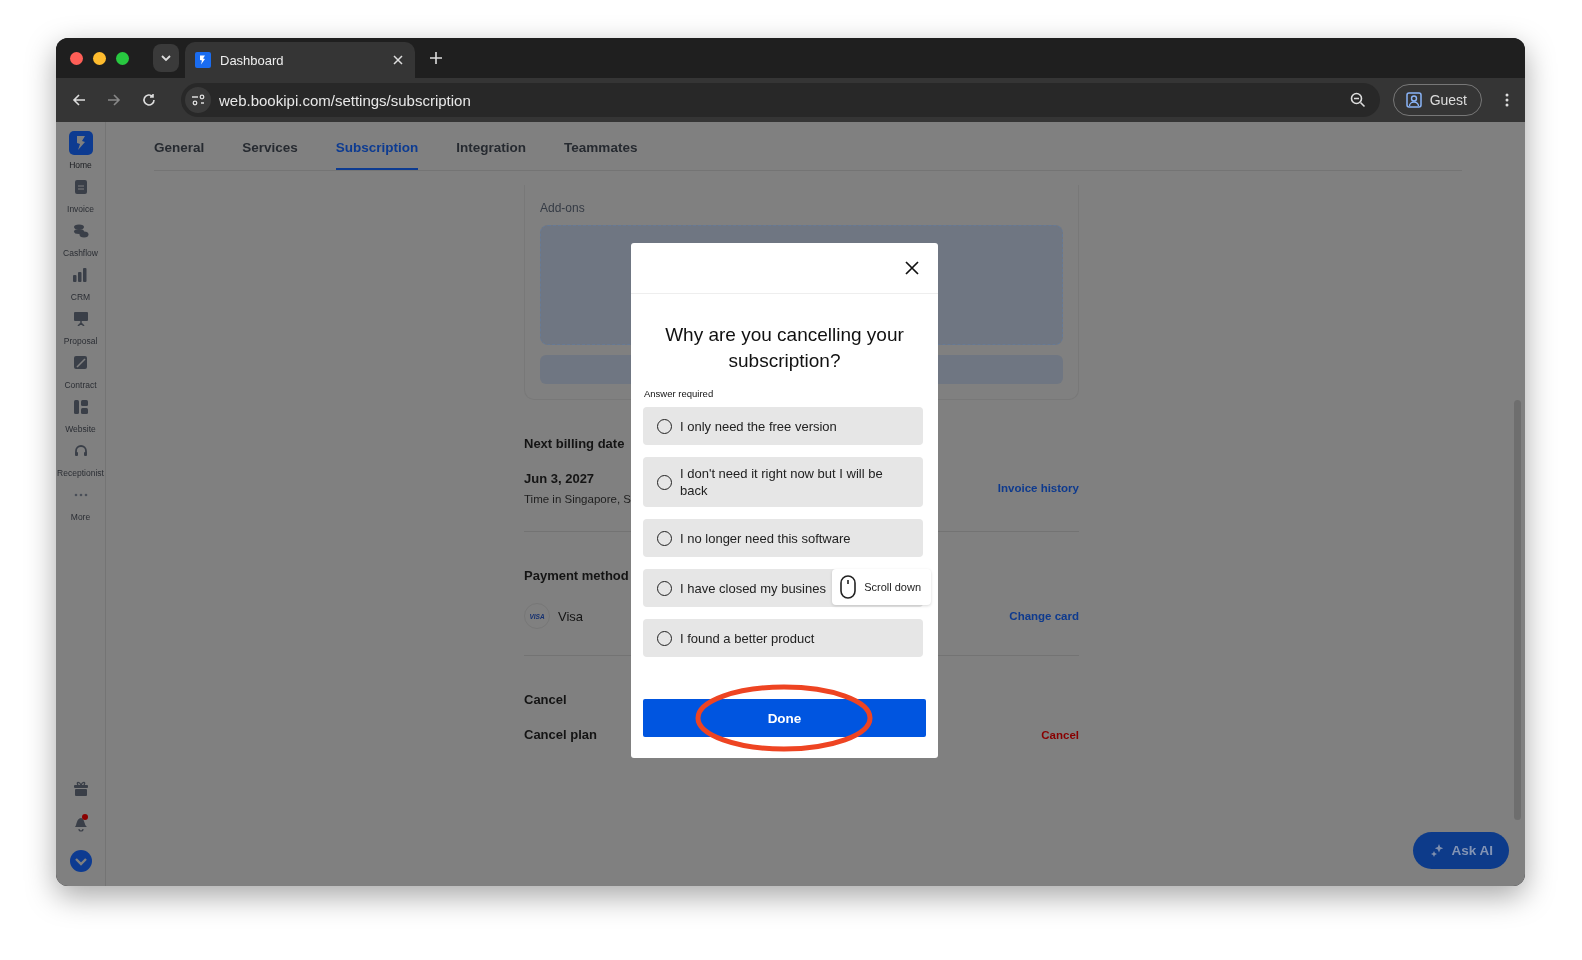 The width and height of the screenshot is (1582, 960). I want to click on browser-tab: Dashboard, so click(300, 60).